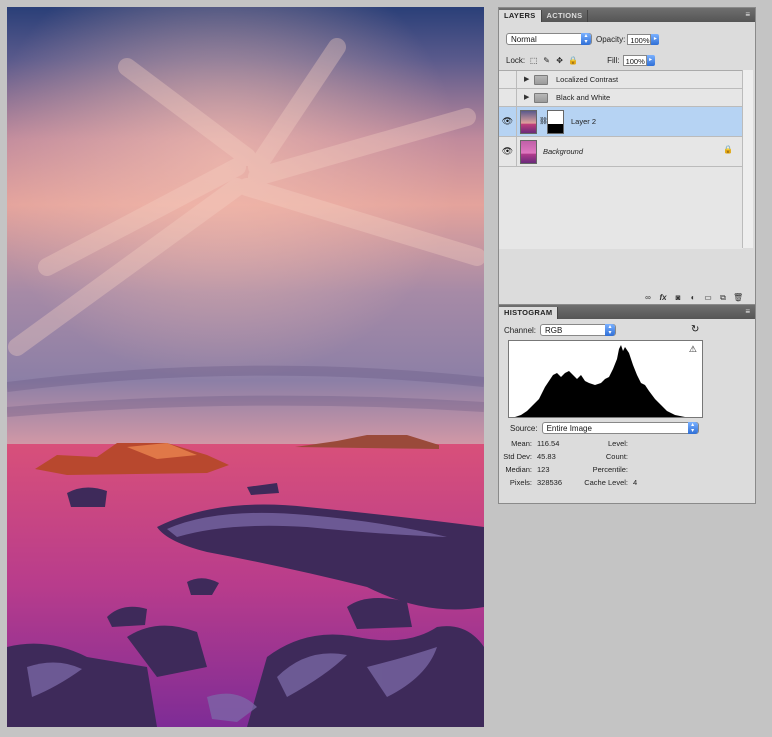  What do you see at coordinates (606, 482) in the screenshot?
I see `cache-level-label: Cache Level:` at bounding box center [606, 482].